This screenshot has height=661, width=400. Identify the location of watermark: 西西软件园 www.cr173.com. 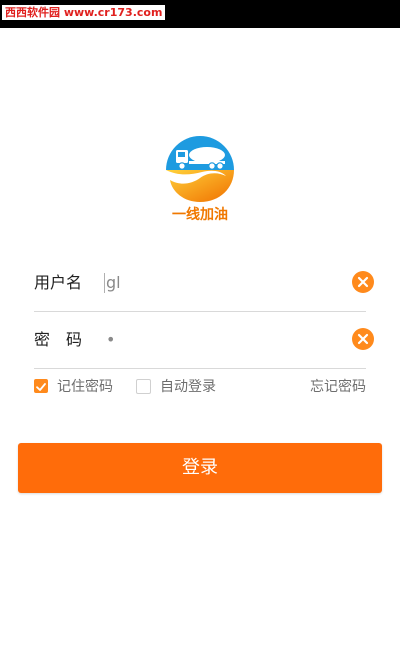
(84, 12).